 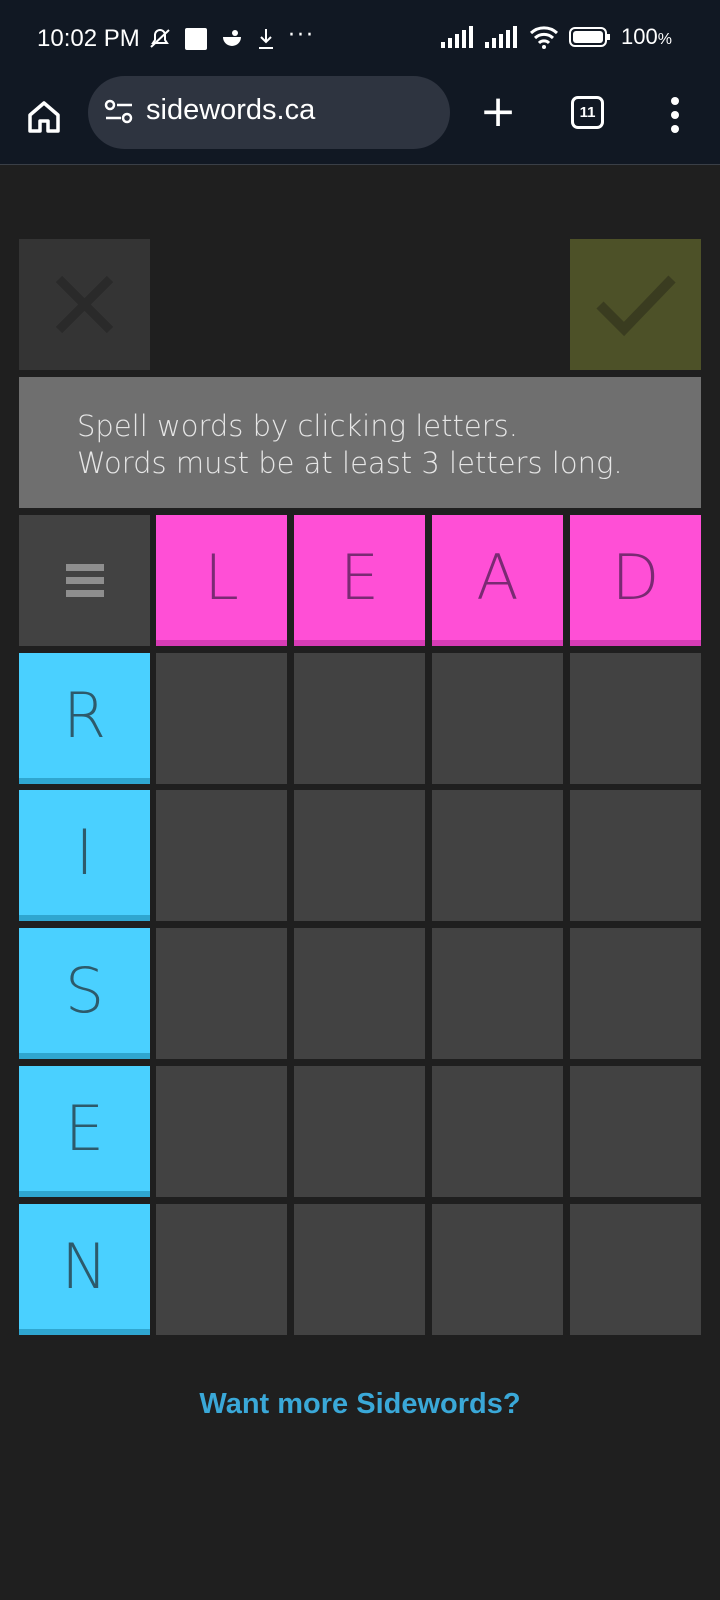 I want to click on side-letter-tile: N, so click(x=84, y=1269).